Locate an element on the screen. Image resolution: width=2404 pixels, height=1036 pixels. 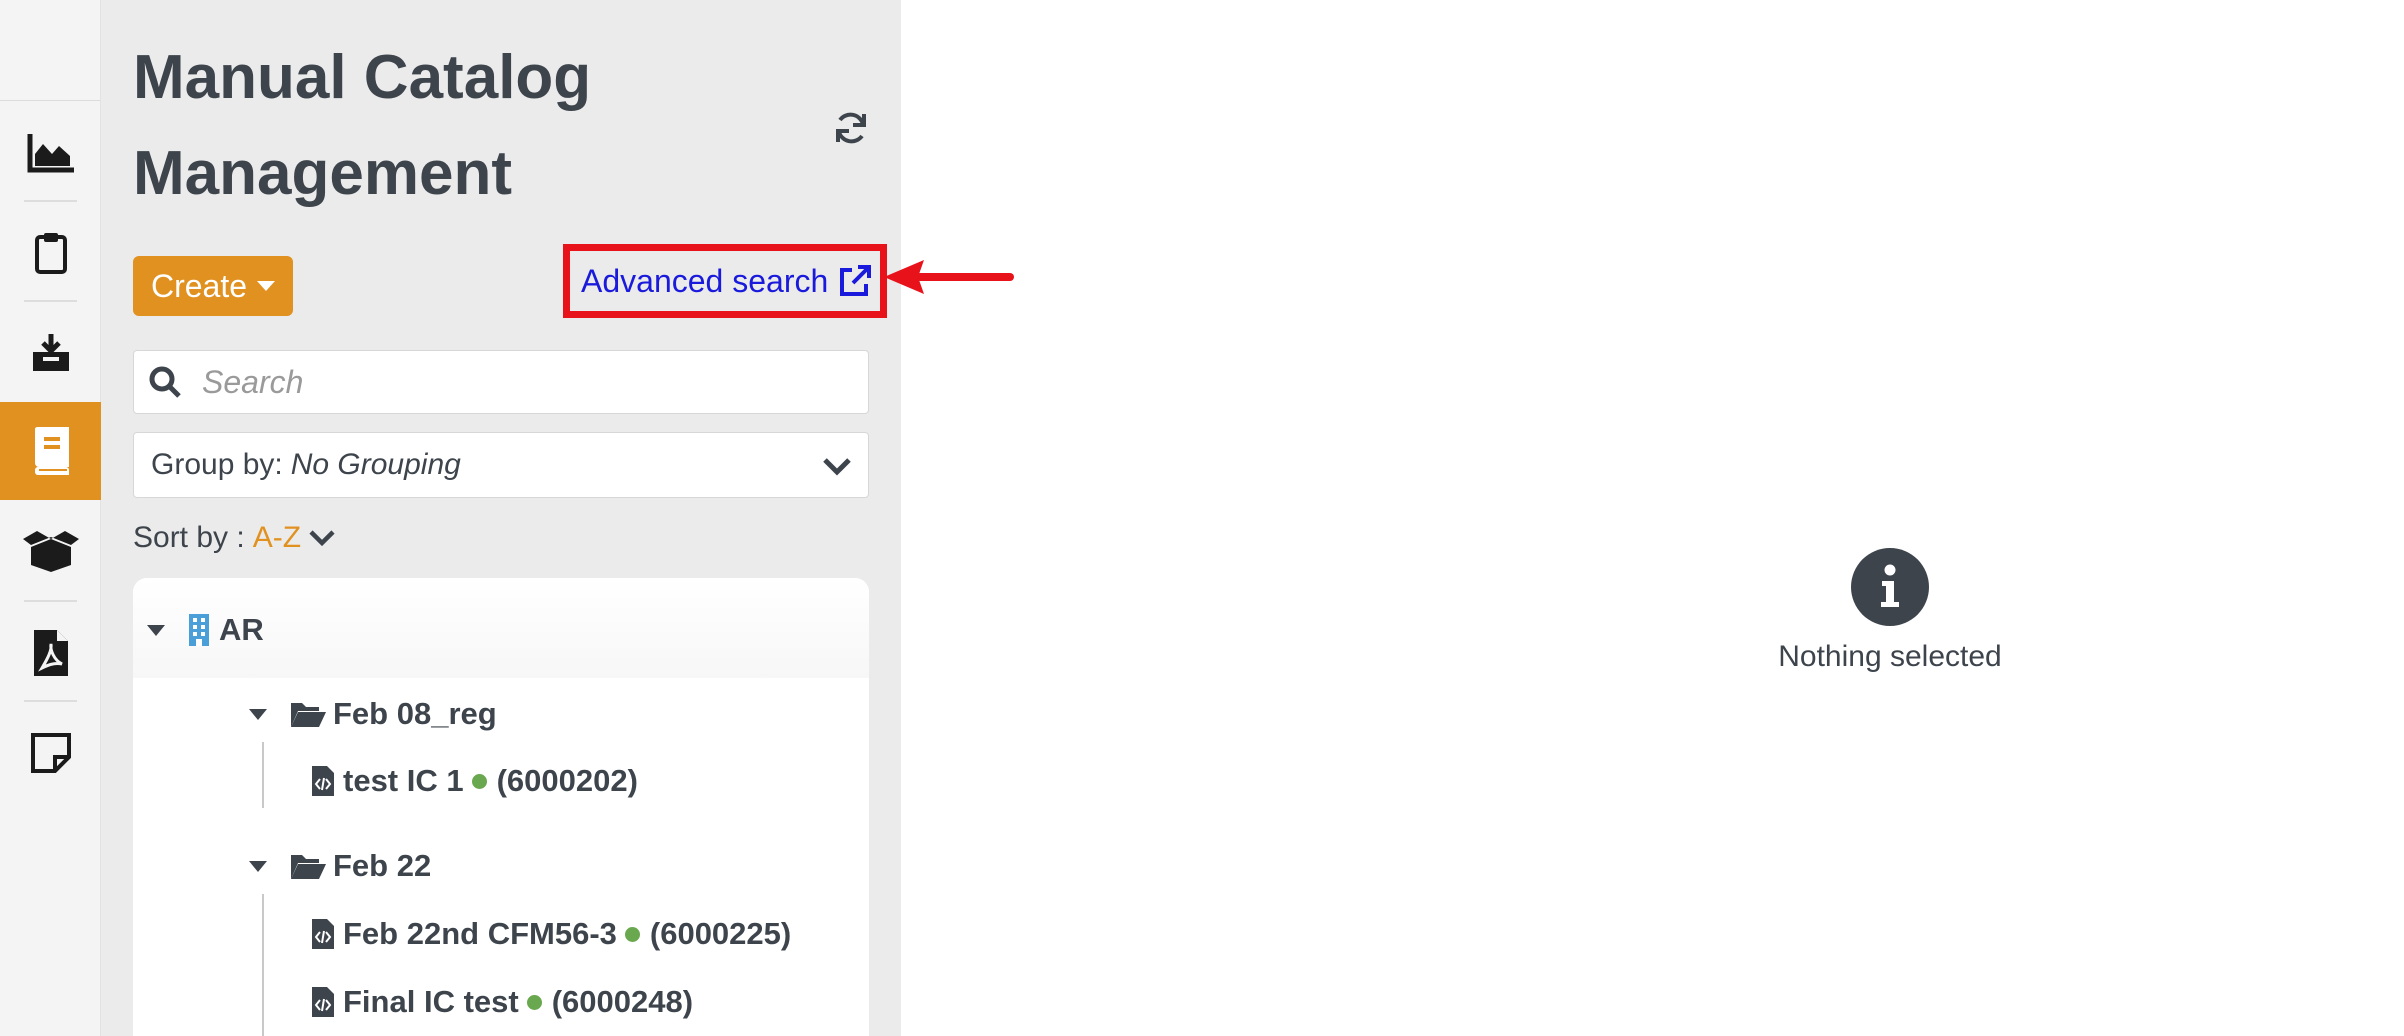
nav-rail is located at coordinates (50, 518).